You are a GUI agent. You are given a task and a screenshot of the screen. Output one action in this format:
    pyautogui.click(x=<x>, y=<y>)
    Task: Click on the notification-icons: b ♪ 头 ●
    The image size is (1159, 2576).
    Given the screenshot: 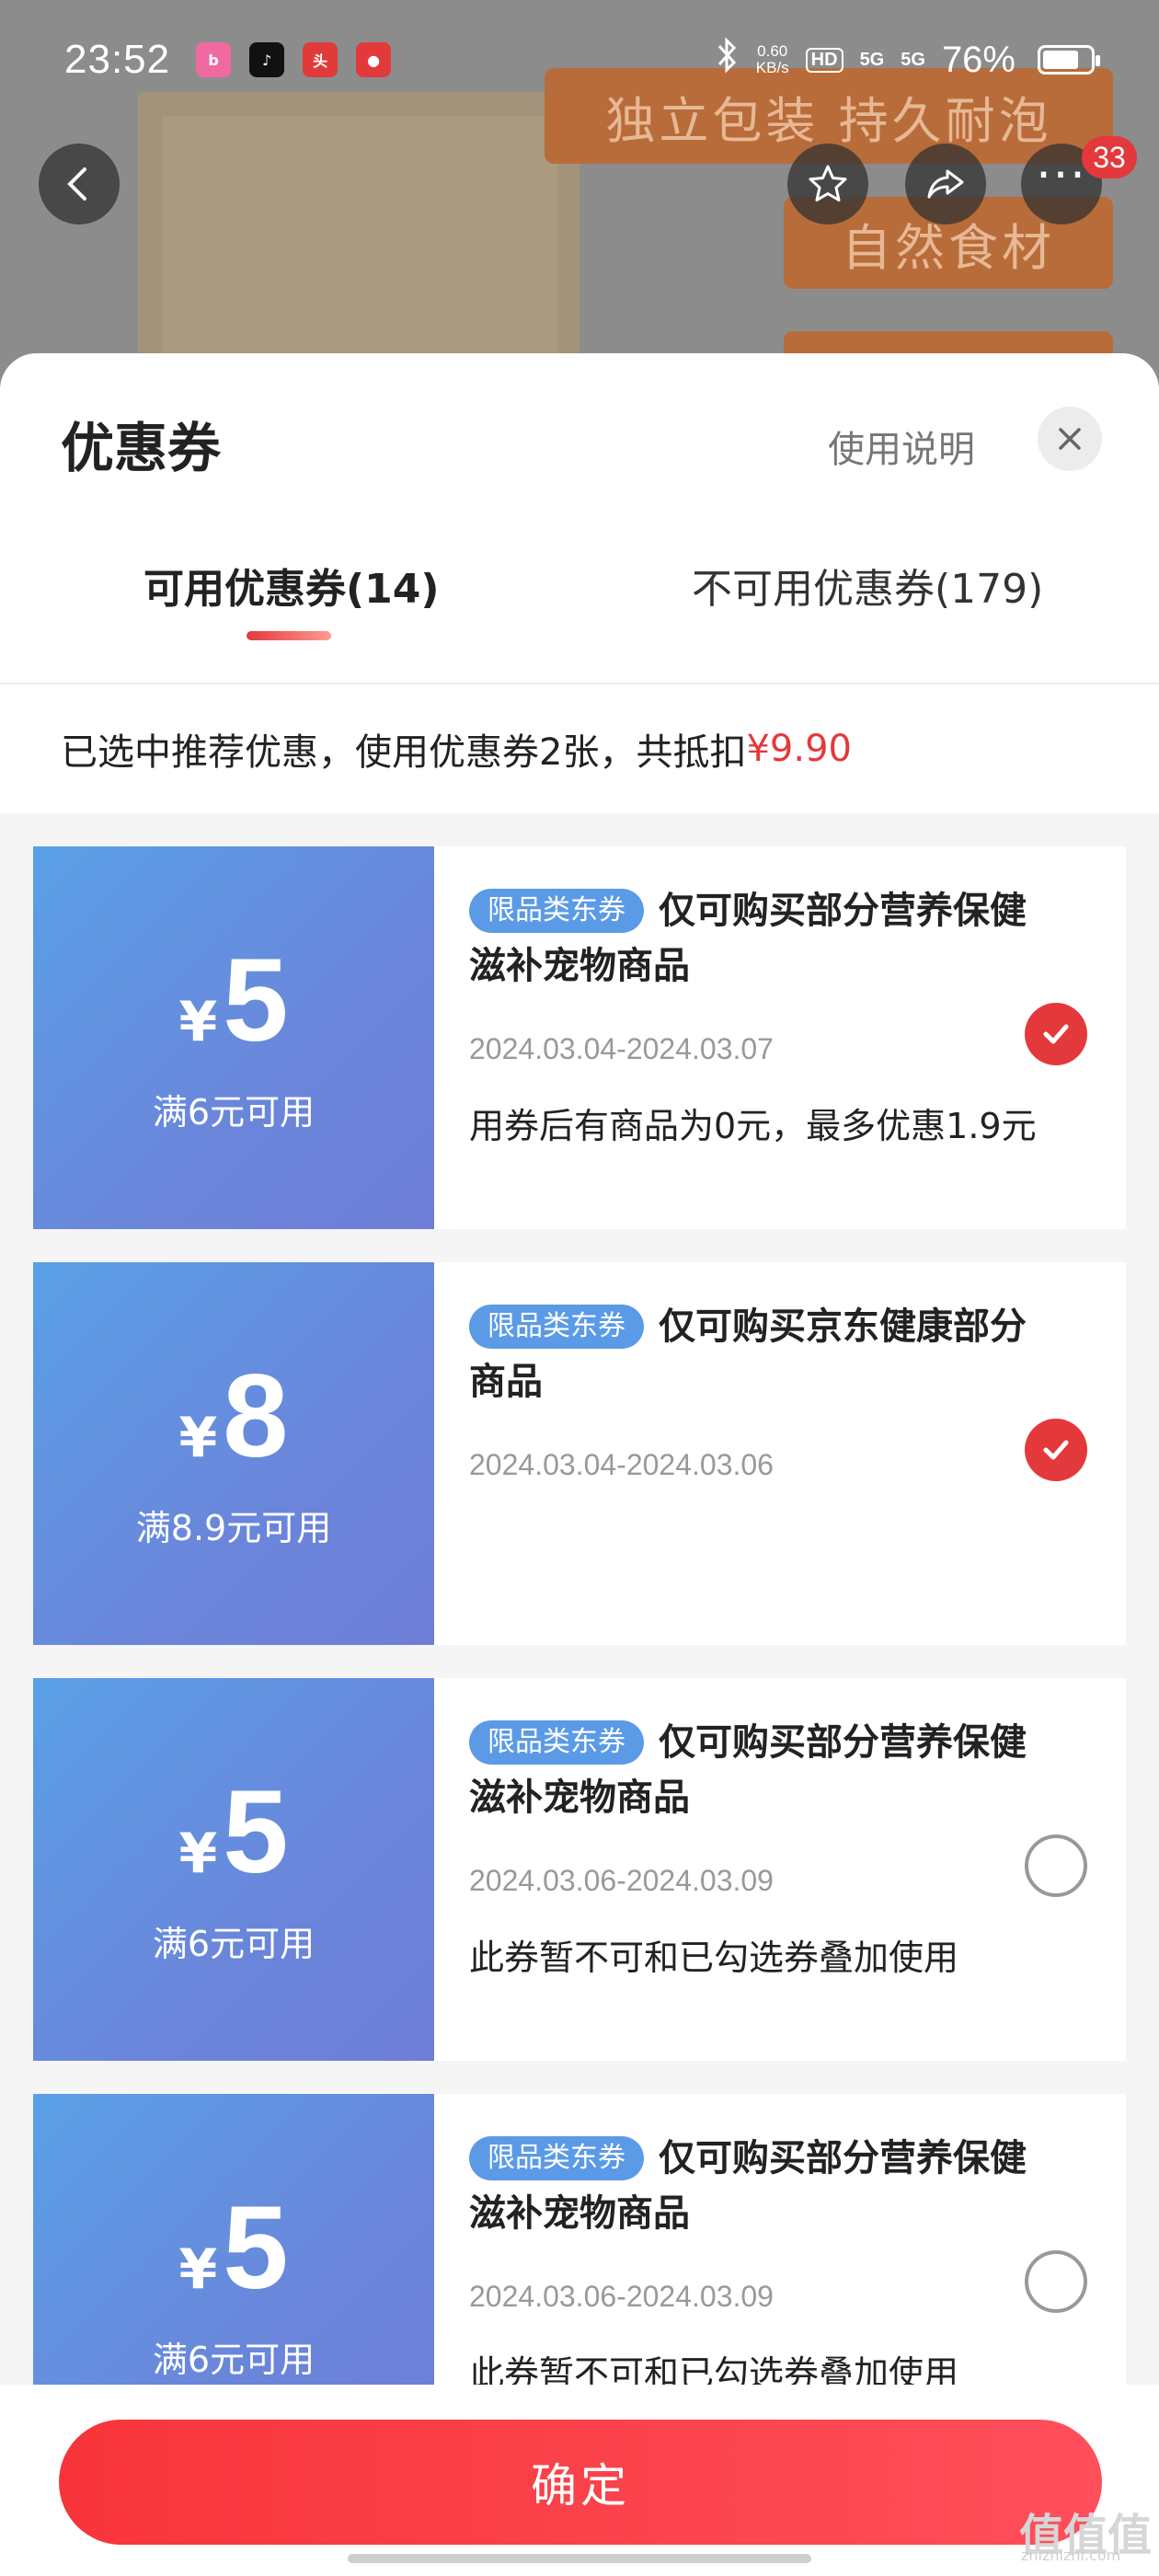 What is the action you would take?
    pyautogui.click(x=294, y=59)
    